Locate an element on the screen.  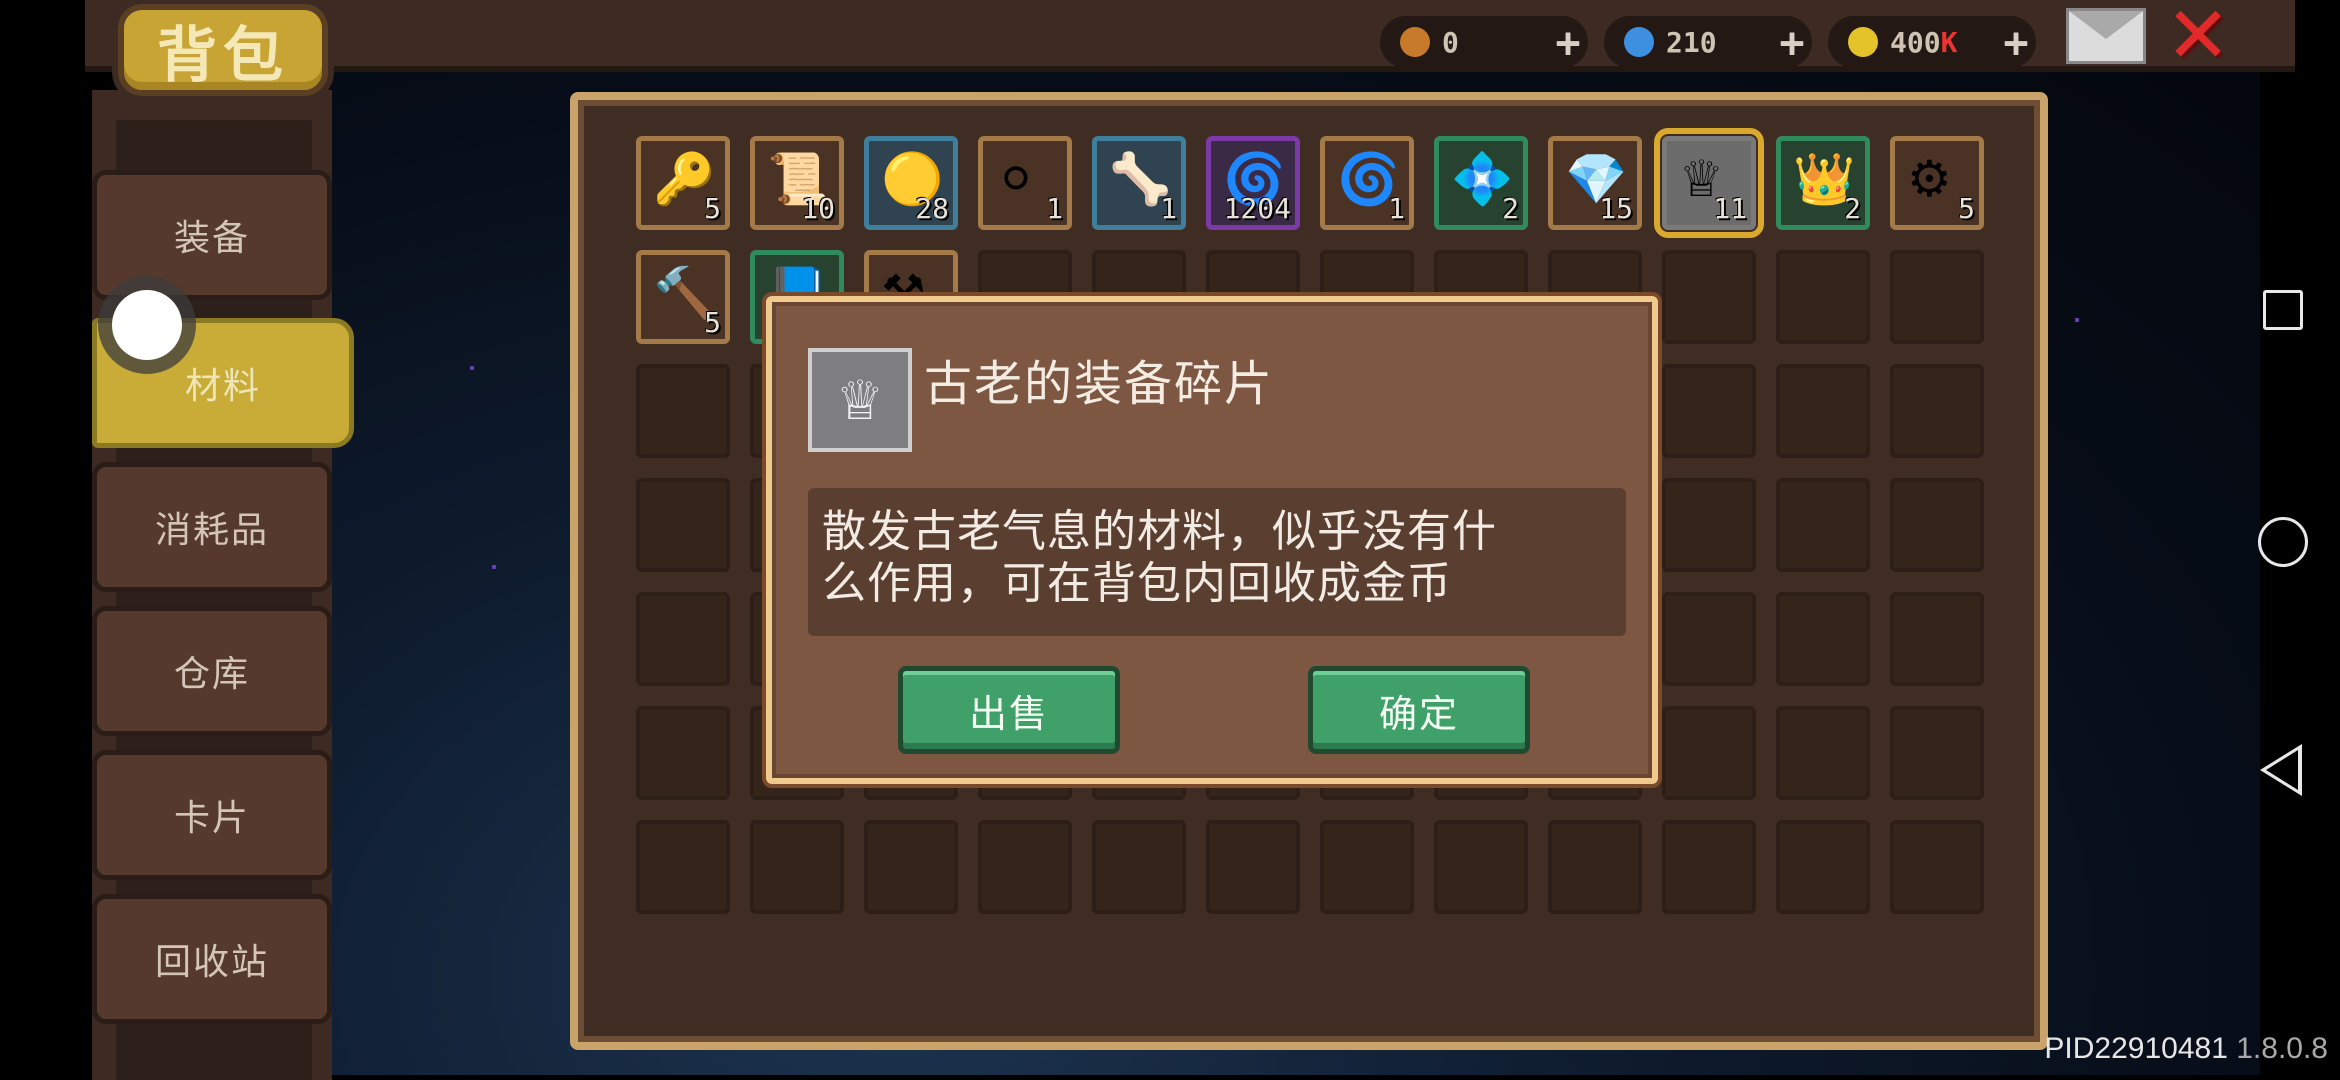
tab-consumables: 消耗品 is located at coordinates (212, 527).